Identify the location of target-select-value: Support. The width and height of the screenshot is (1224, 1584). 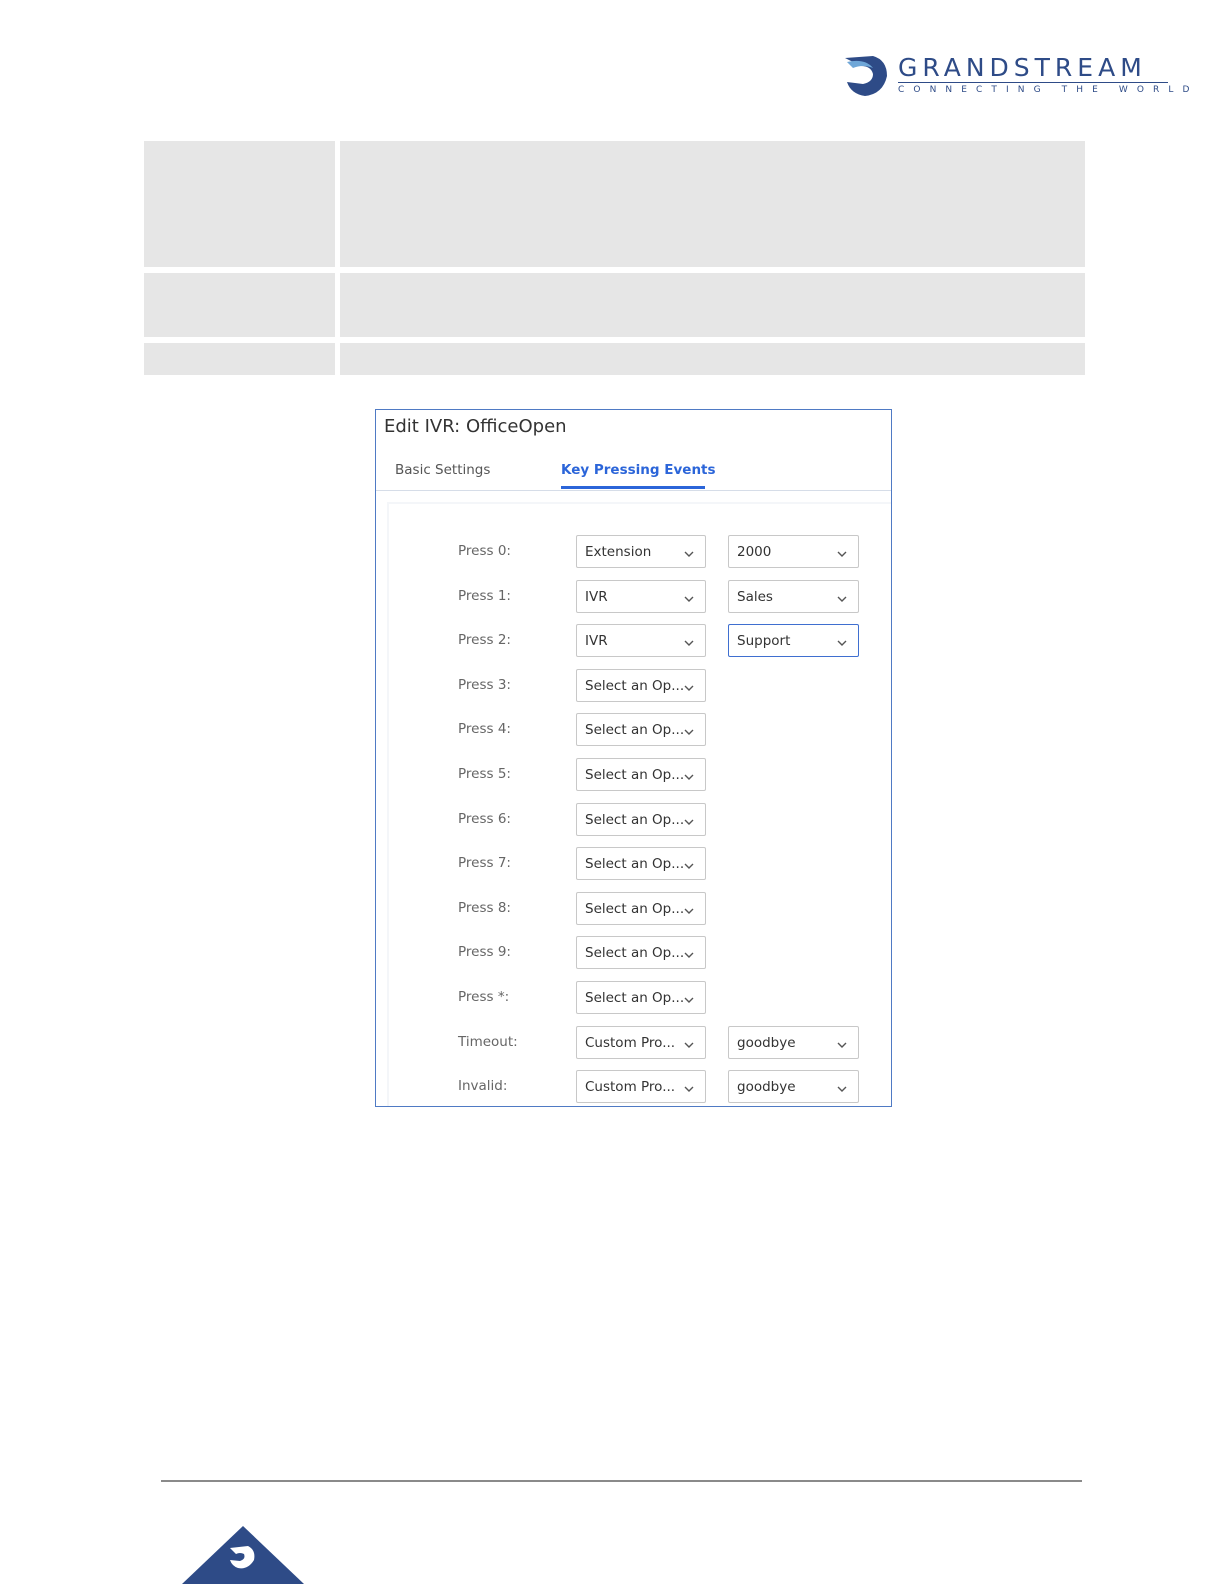
(764, 641).